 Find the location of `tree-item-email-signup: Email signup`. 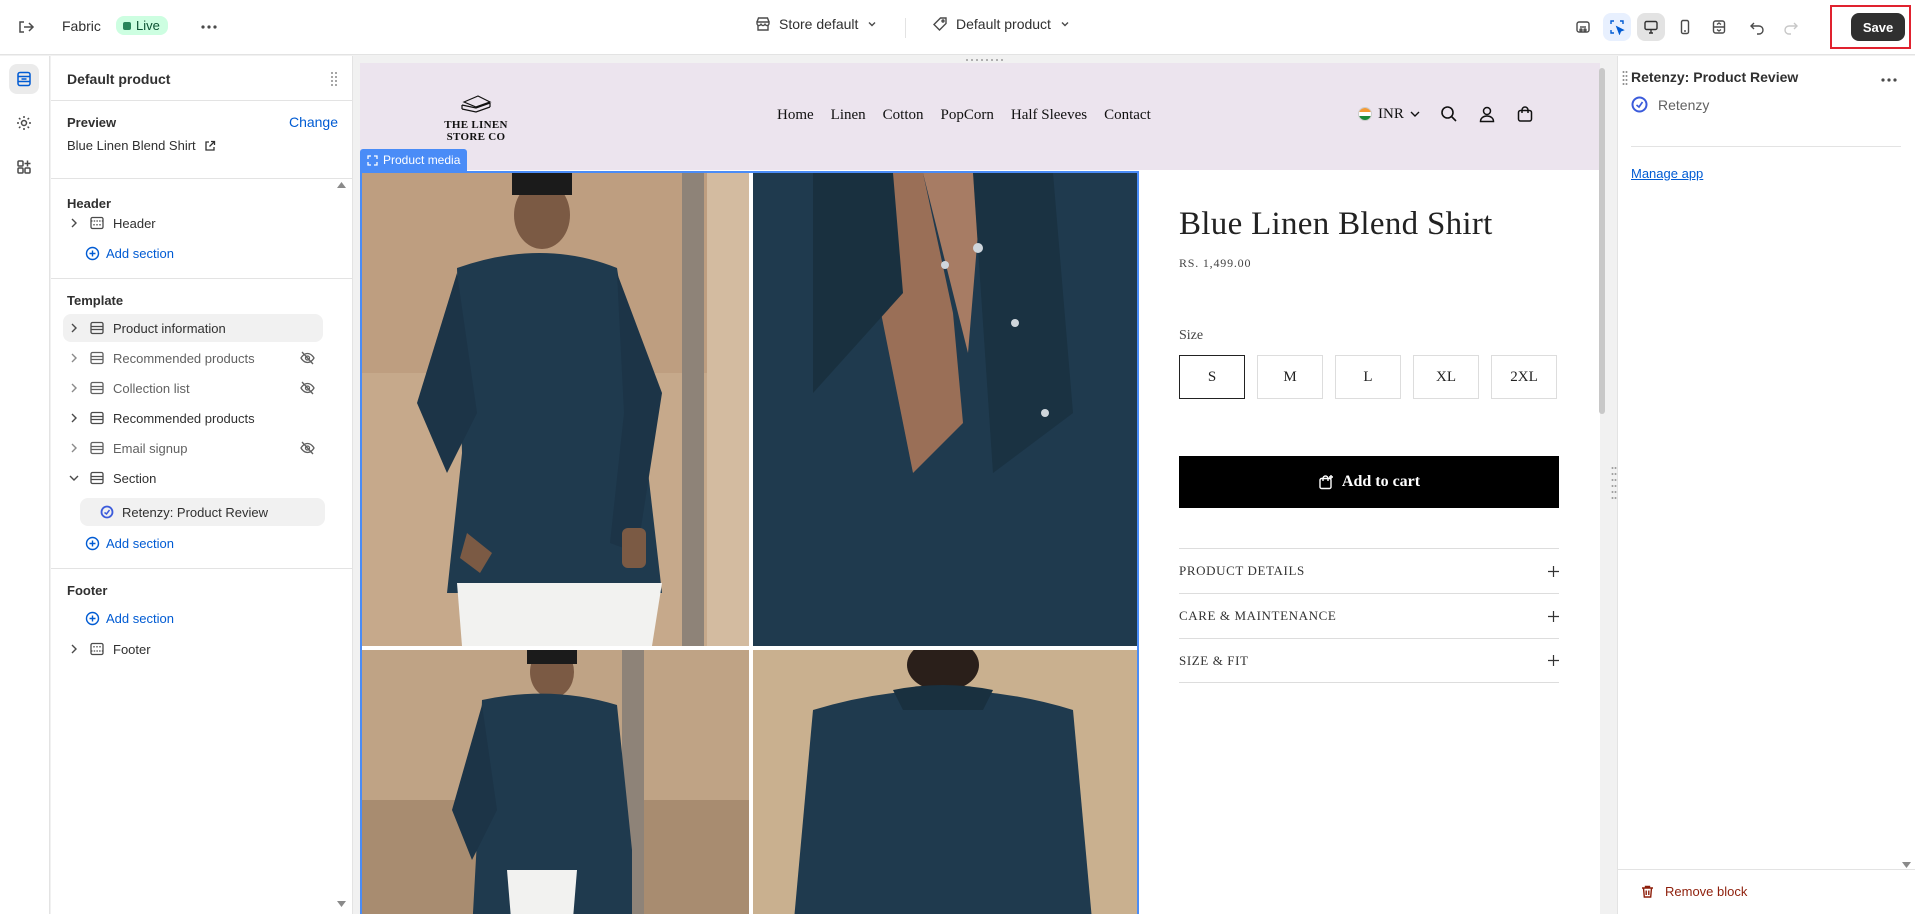

tree-item-email-signup: Email signup is located at coordinates (193, 448).